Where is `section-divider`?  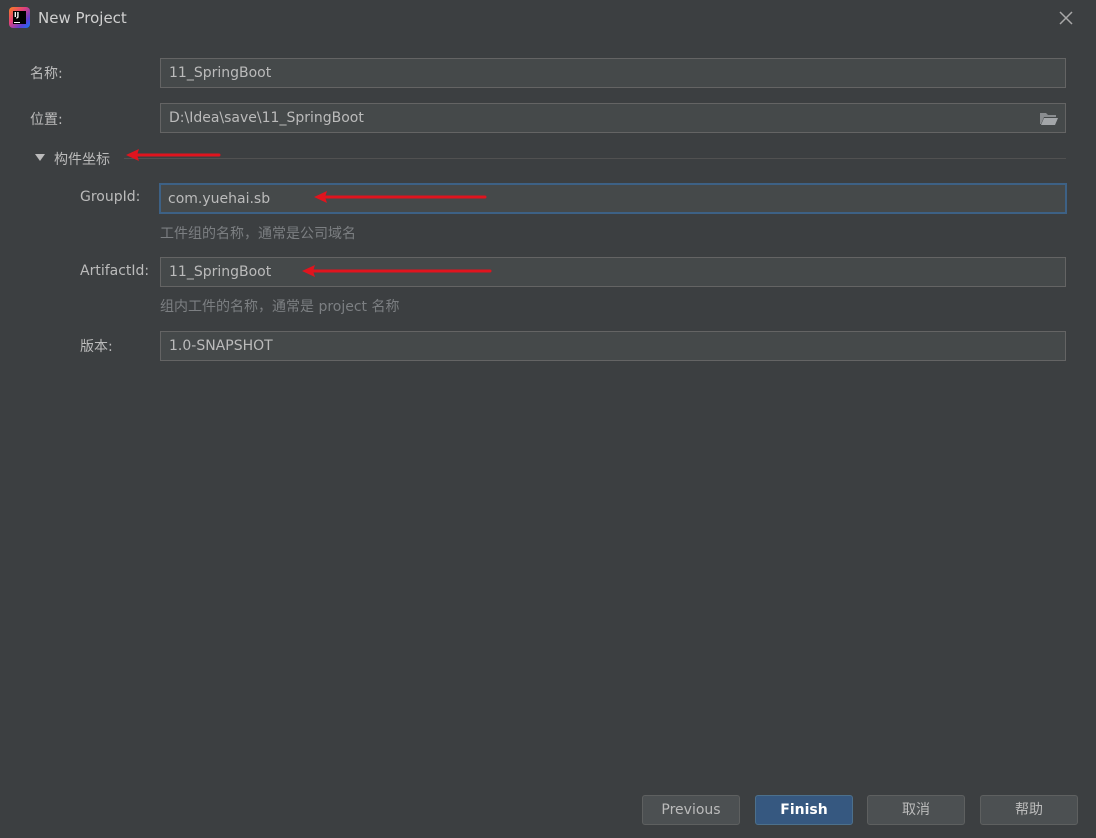
section-divider is located at coordinates (595, 158).